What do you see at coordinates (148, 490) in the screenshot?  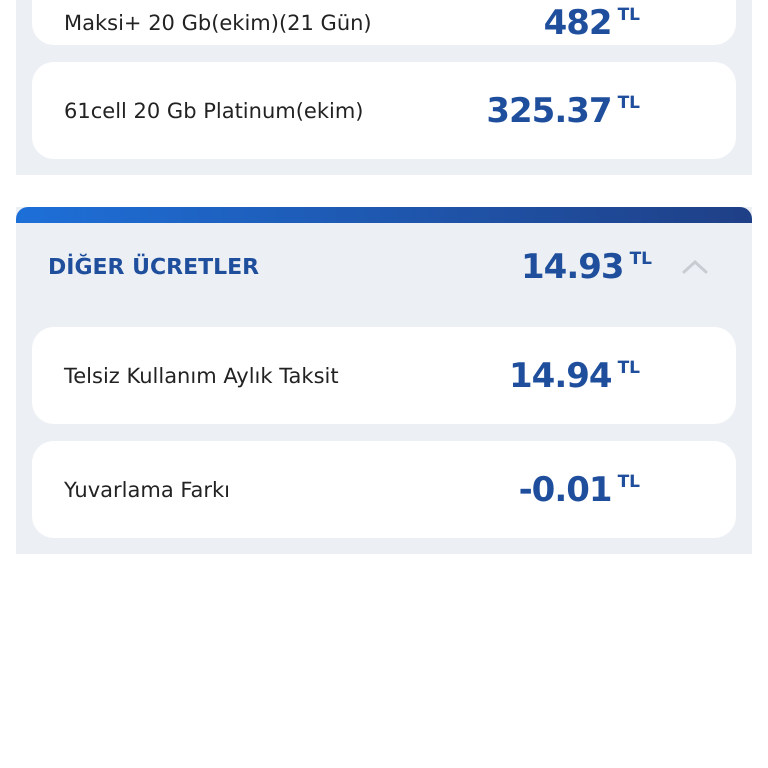 I see `fee-label: Yuvarlama Farkı` at bounding box center [148, 490].